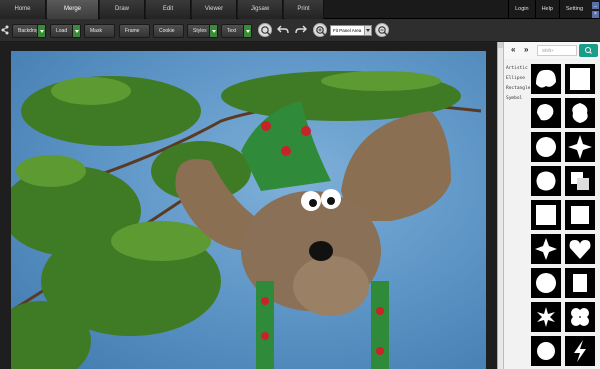 This screenshot has width=600, height=369. Describe the element at coordinates (573, 9) in the screenshot. I see `setting-link: Setting` at that location.